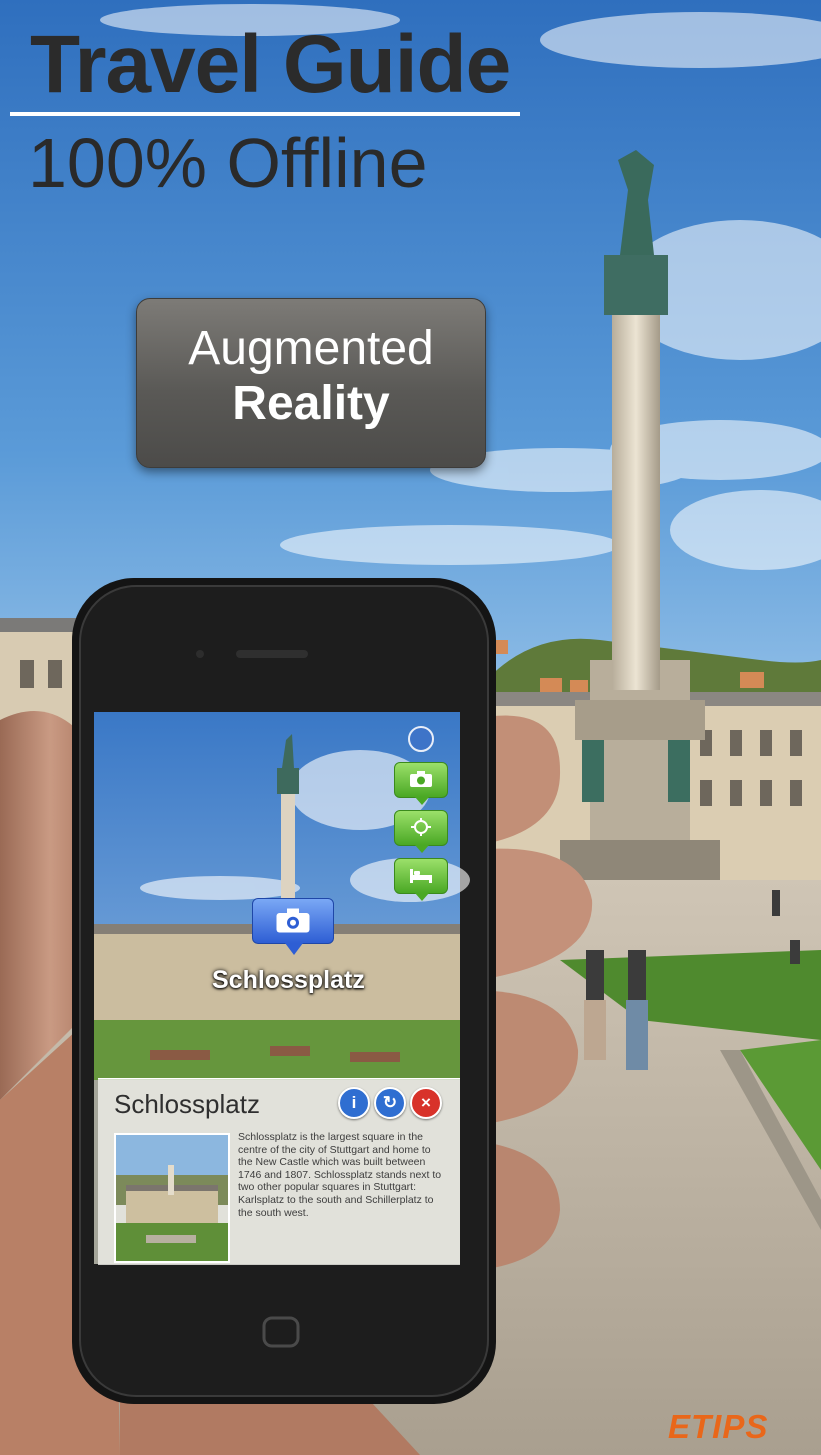 The image size is (821, 1455). I want to click on info-icon, so click(421, 739).